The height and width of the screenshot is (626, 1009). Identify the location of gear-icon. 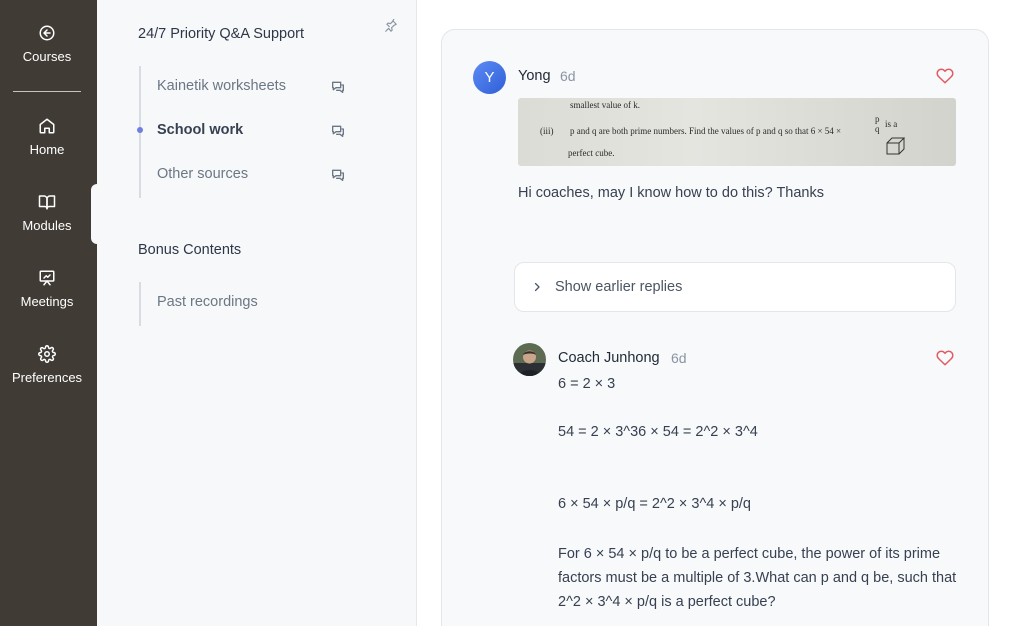
(47, 354).